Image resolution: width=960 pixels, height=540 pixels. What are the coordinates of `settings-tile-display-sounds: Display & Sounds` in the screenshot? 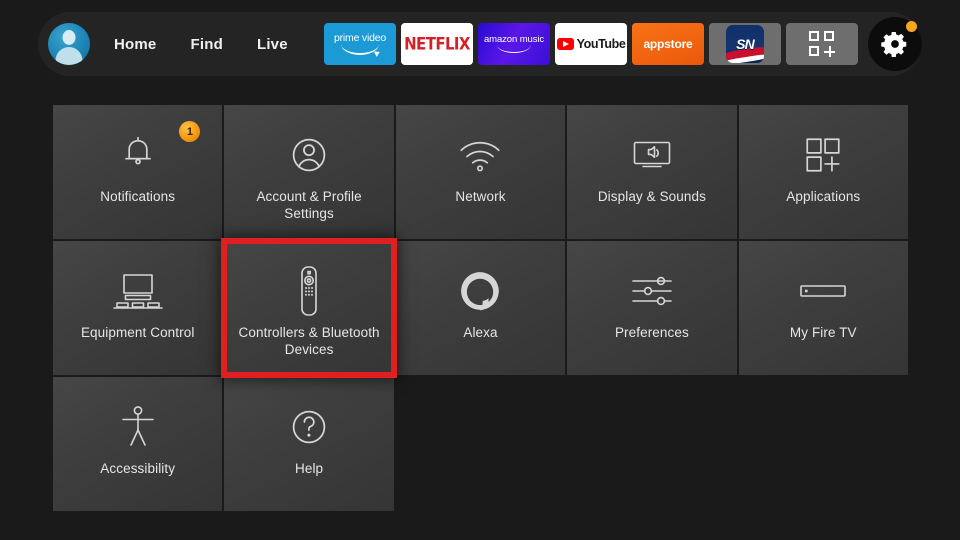 It's located at (652, 172).